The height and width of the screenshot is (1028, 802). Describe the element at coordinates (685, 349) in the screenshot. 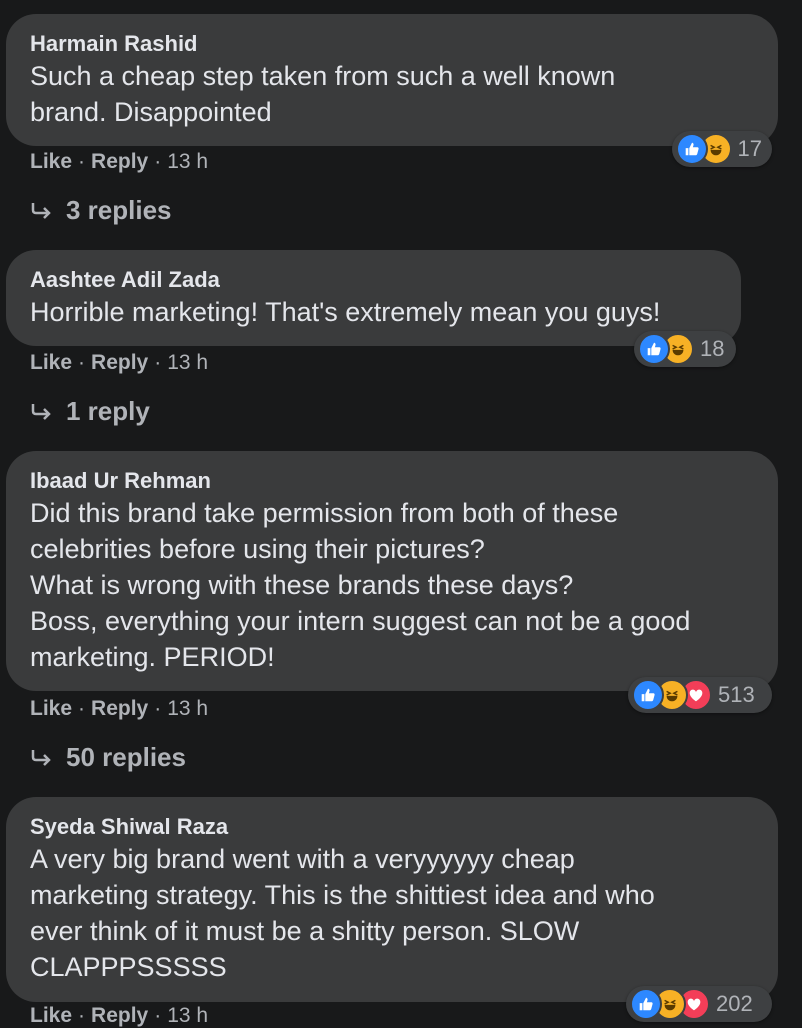

I see `reaction-summary: 18` at that location.